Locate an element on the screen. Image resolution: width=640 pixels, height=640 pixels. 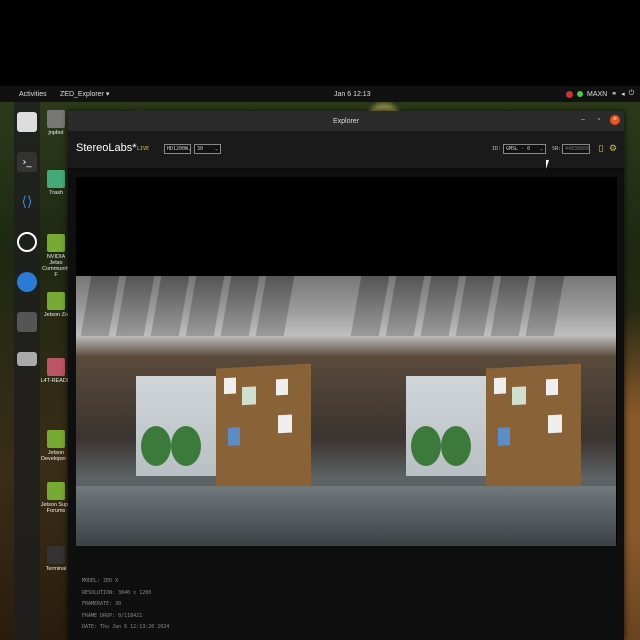
window-controls: – ▫ × is located at coordinates (599, 120).